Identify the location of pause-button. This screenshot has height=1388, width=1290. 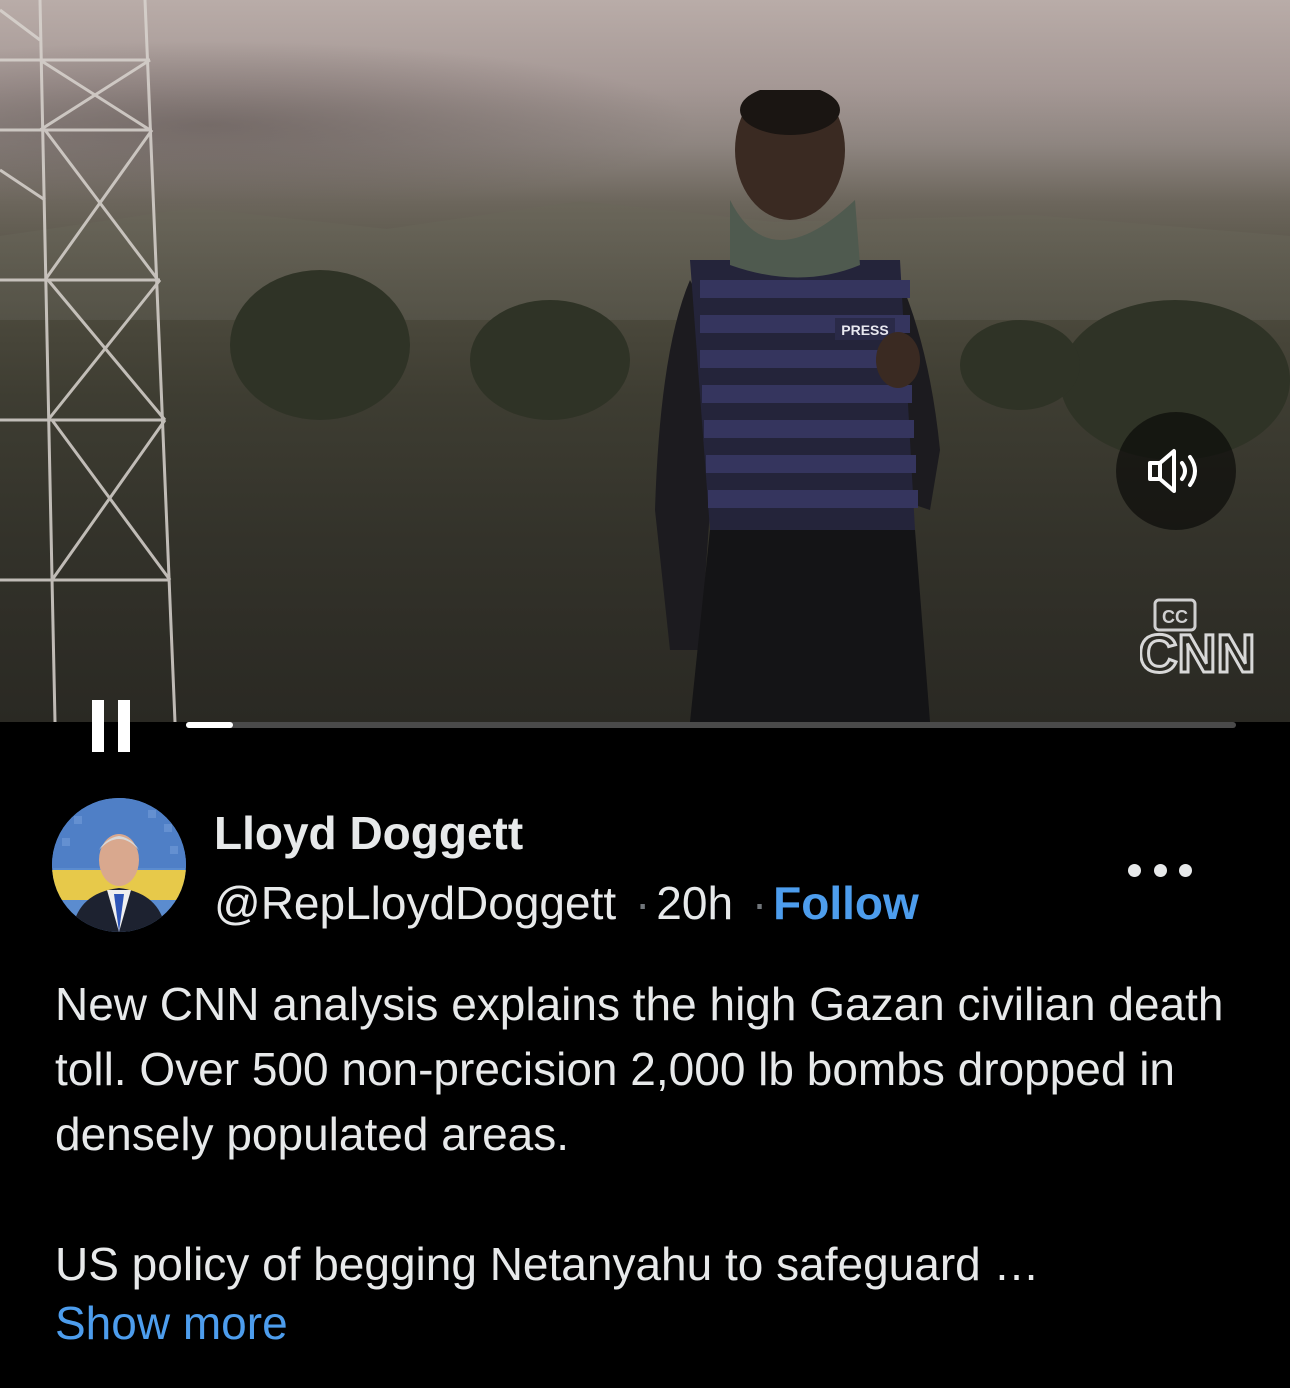
(115, 726).